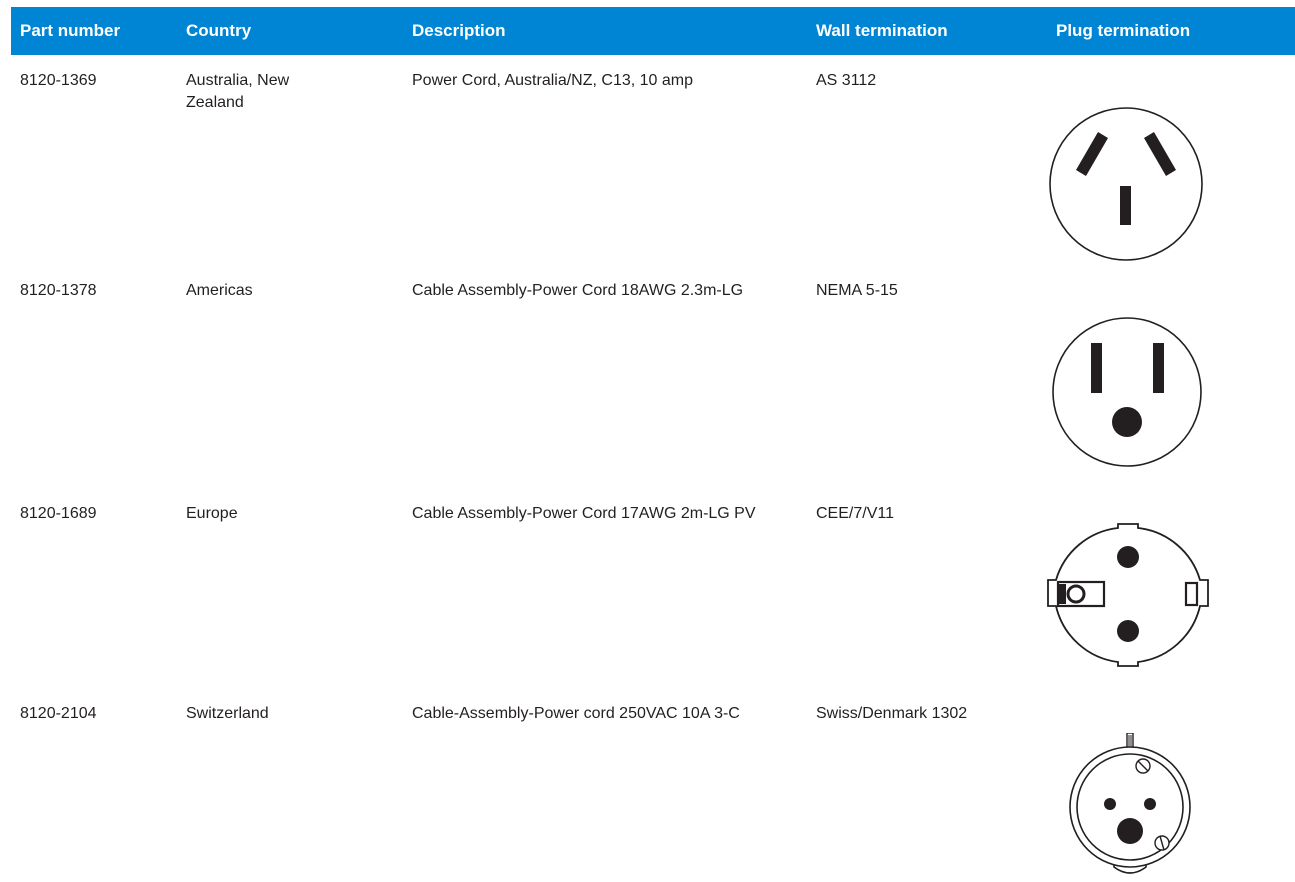 Image resolution: width=1295 pixels, height=882 pixels. Describe the element at coordinates (1130, 803) in the screenshot. I see `swiss-plug-icon` at that location.